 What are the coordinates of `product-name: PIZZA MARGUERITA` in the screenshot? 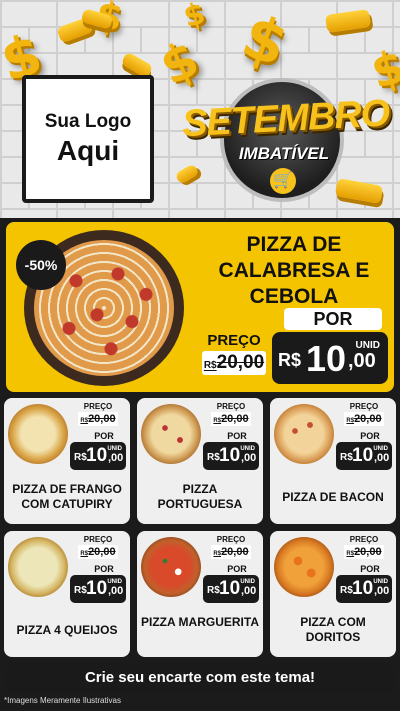 It's located at (200, 622).